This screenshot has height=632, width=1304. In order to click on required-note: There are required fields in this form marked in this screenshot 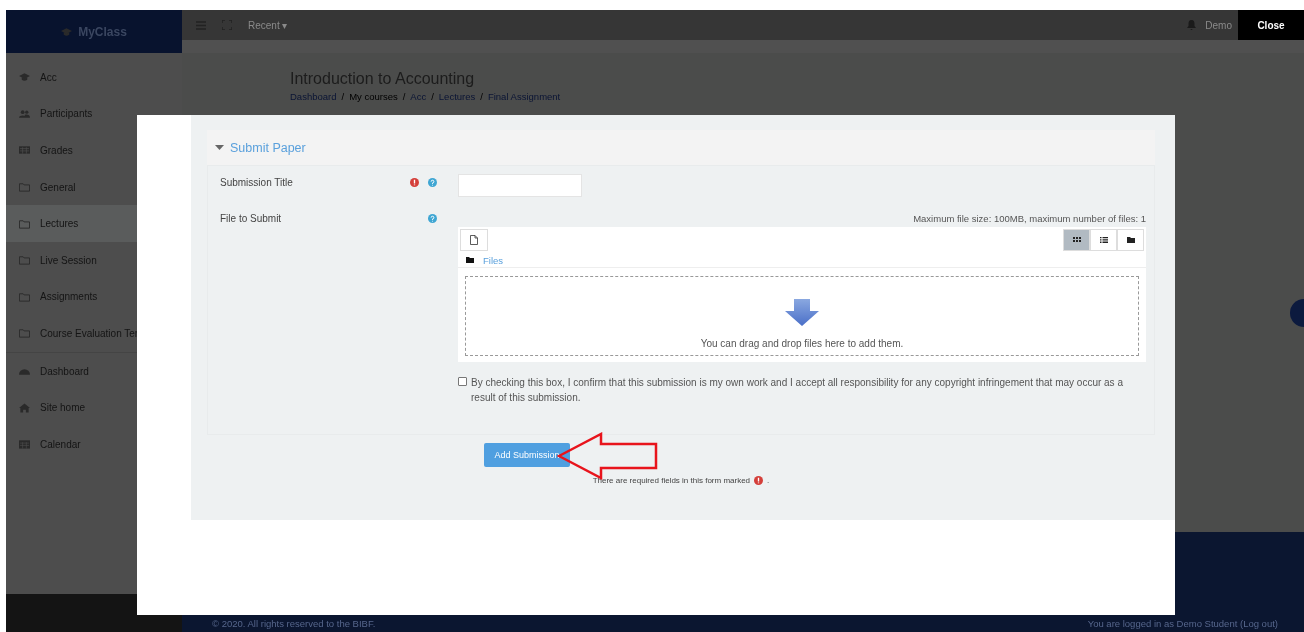, I will do `click(671, 480)`.